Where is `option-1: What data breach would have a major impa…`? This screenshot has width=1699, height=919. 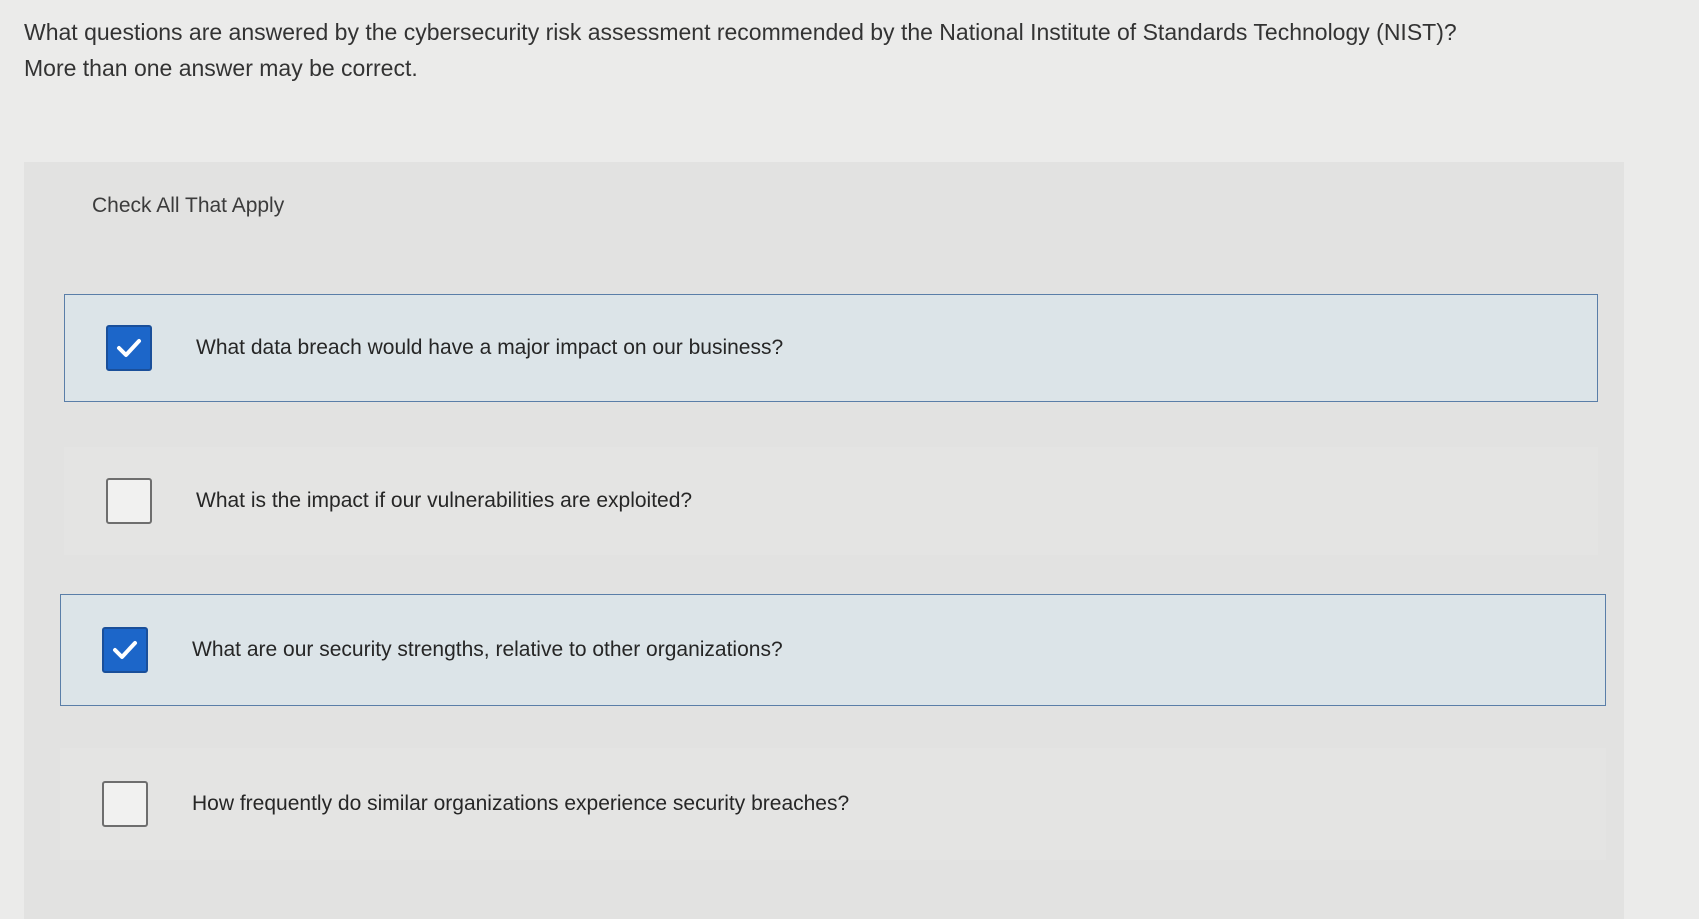
option-1: What data breach would have a major impa… is located at coordinates (831, 348).